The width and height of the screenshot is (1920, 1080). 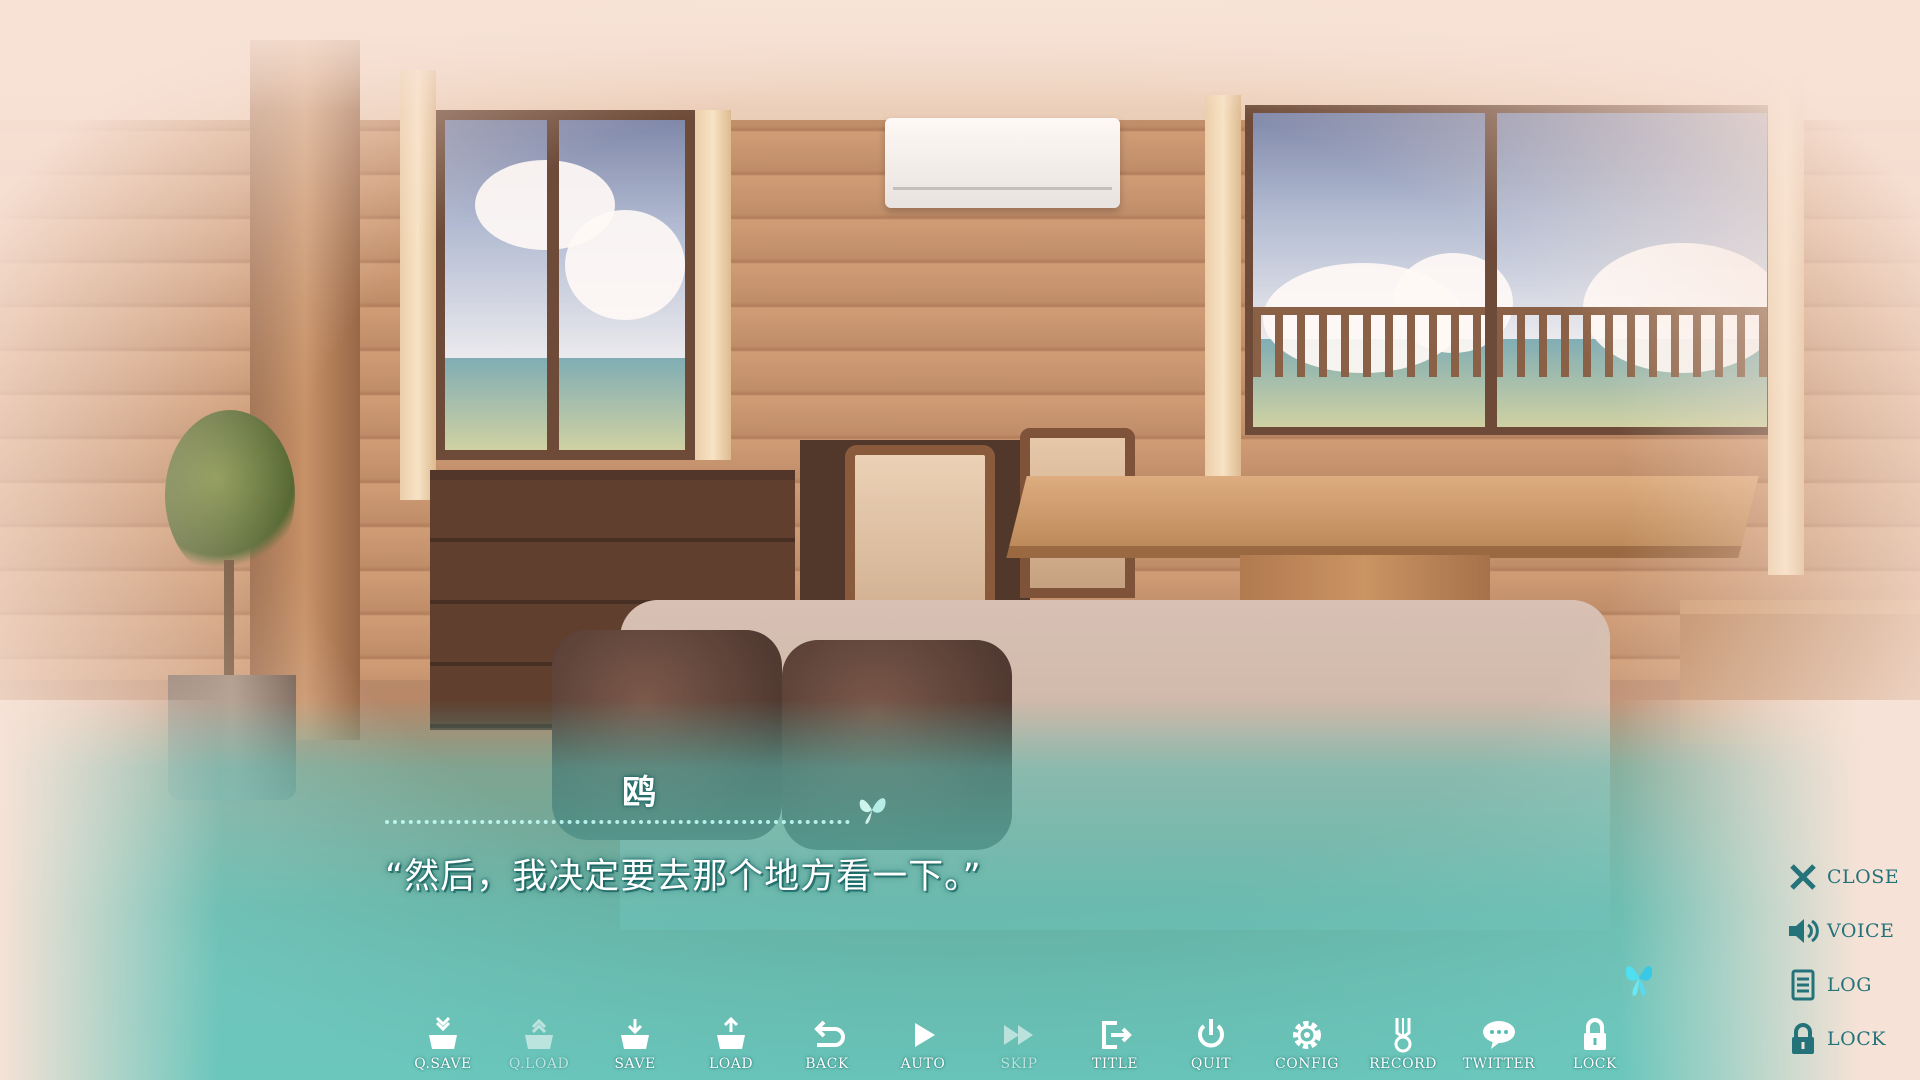 What do you see at coordinates (829, 1033) in the screenshot?
I see `back-arrow-icon` at bounding box center [829, 1033].